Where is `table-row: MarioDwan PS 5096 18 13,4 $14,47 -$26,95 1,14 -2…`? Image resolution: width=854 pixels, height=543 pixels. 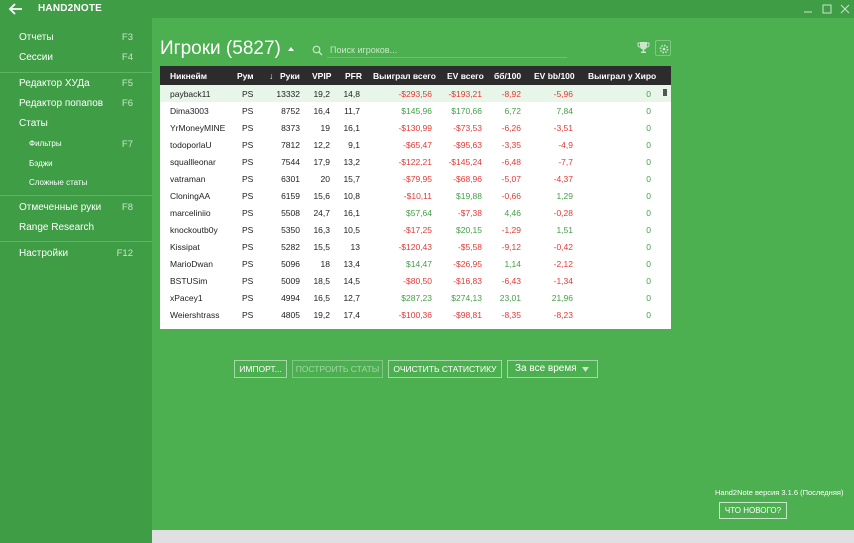 table-row: MarioDwan PS 5096 18 13,4 $14,47 -$26,95 1,14 -2… is located at coordinates (415, 263).